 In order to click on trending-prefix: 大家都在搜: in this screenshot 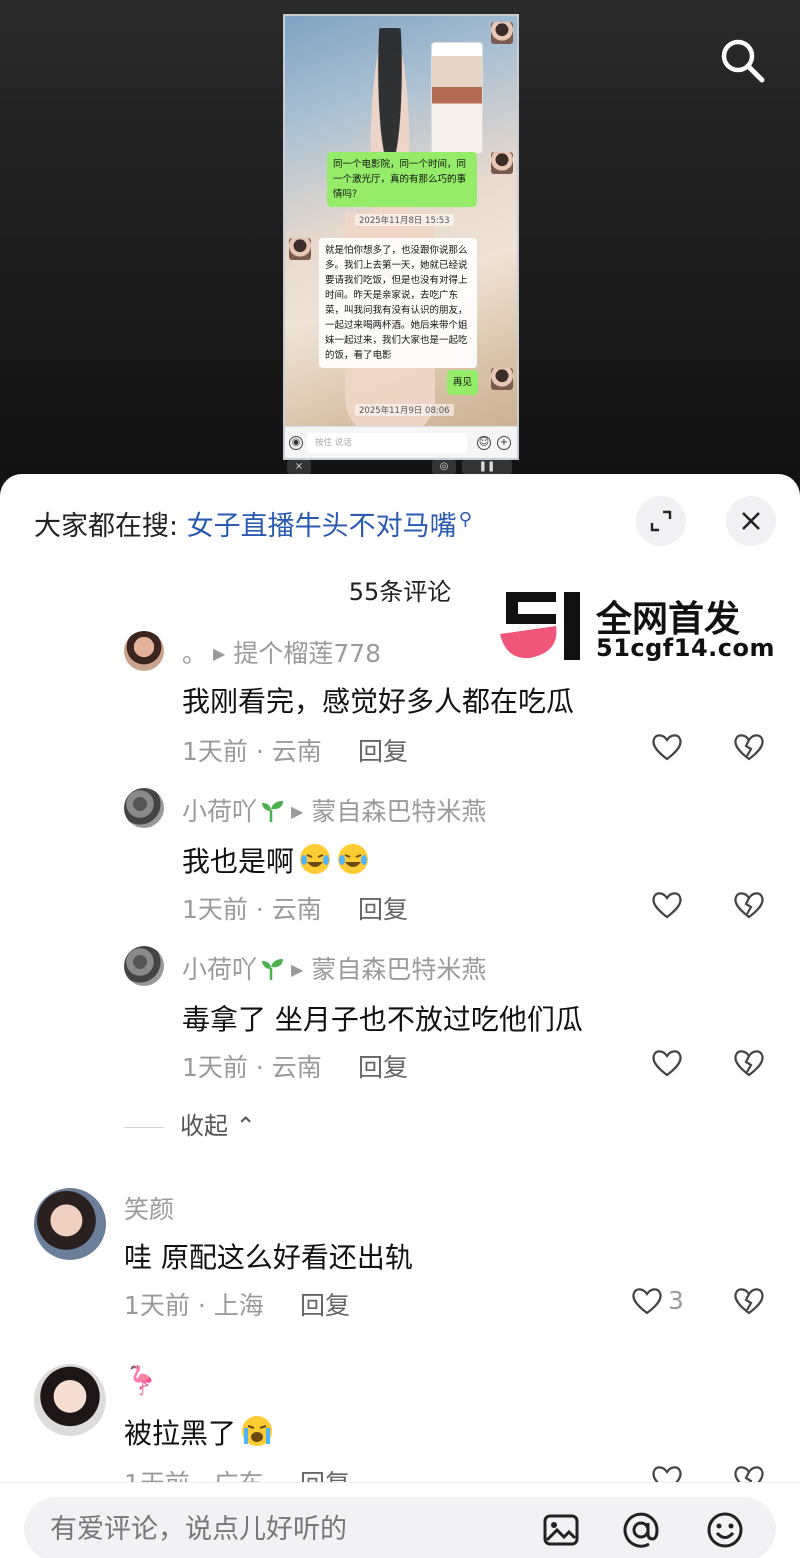, I will do `click(110, 526)`.